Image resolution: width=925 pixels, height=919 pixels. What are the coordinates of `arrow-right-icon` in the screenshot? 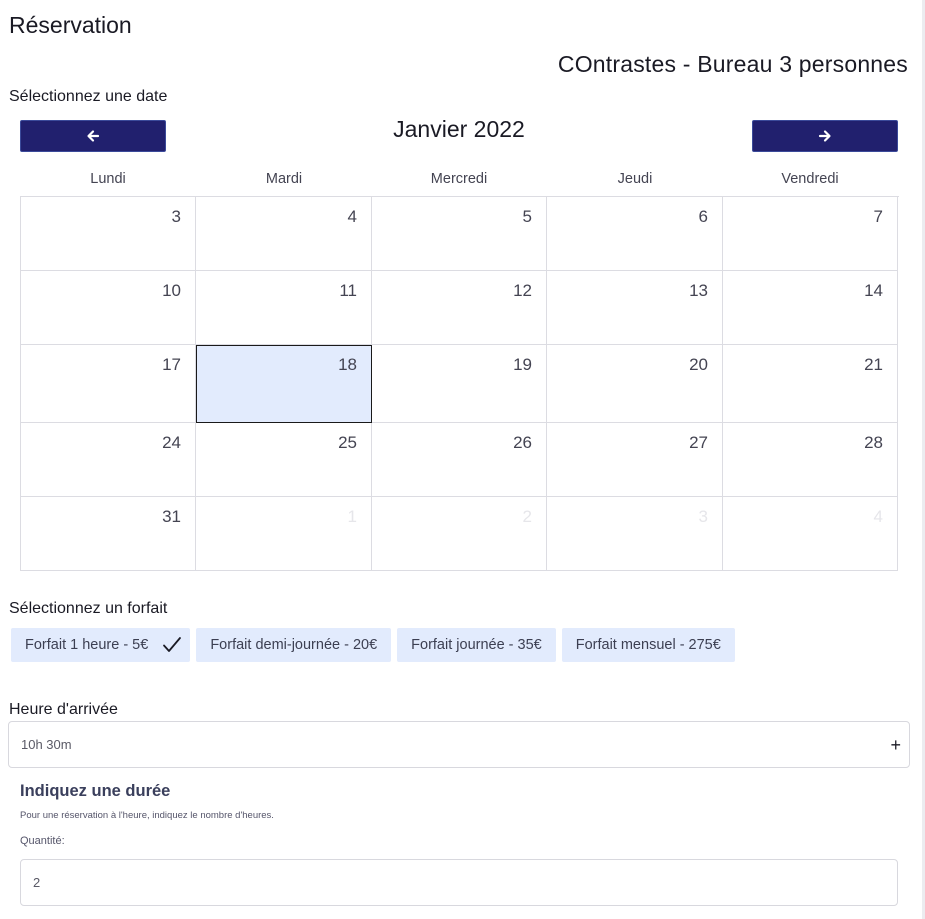 It's located at (824, 136).